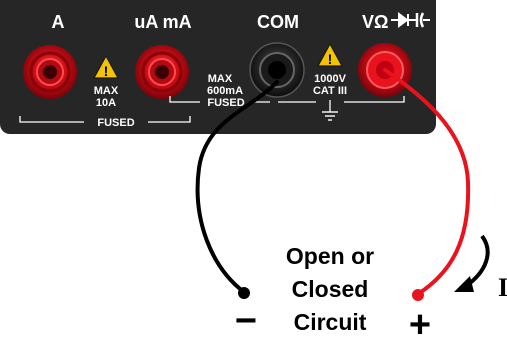 The width and height of the screenshot is (507, 342). What do you see at coordinates (330, 79) in the screenshot?
I see `v-rating-value: 1000V` at bounding box center [330, 79].